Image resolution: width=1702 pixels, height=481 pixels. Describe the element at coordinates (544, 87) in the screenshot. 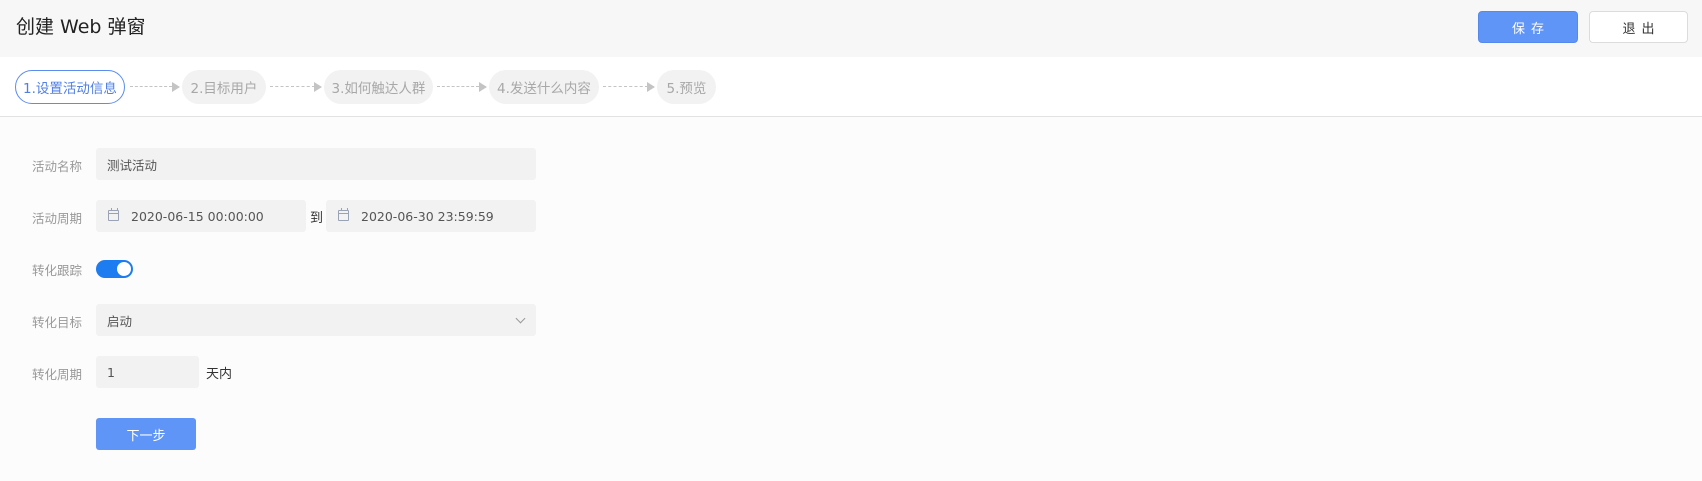

I see `step-4-send-content: 4.发送什么内容` at that location.